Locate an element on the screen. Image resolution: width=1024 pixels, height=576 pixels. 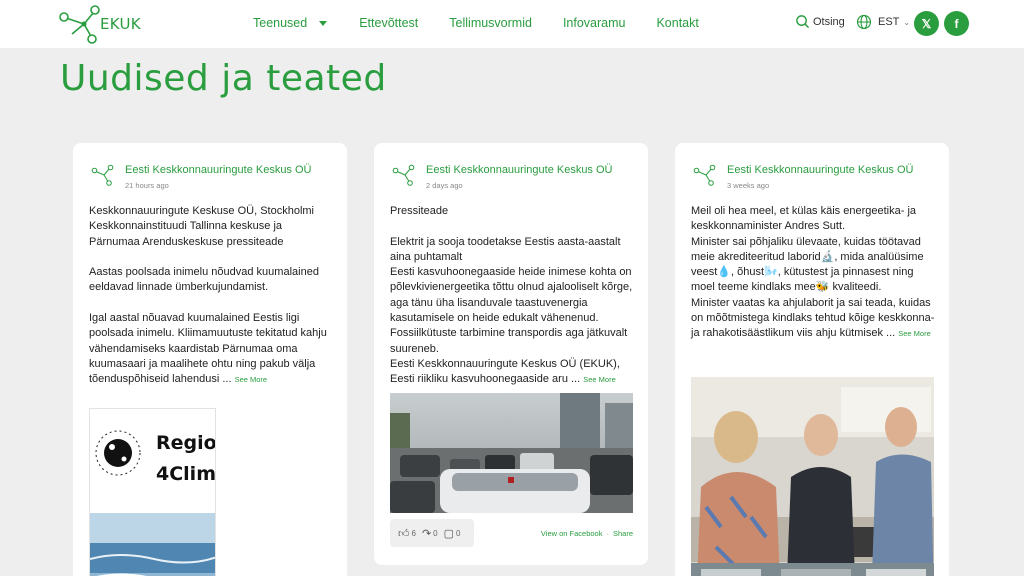
like-count-value: 6 is located at coordinates (413, 533).